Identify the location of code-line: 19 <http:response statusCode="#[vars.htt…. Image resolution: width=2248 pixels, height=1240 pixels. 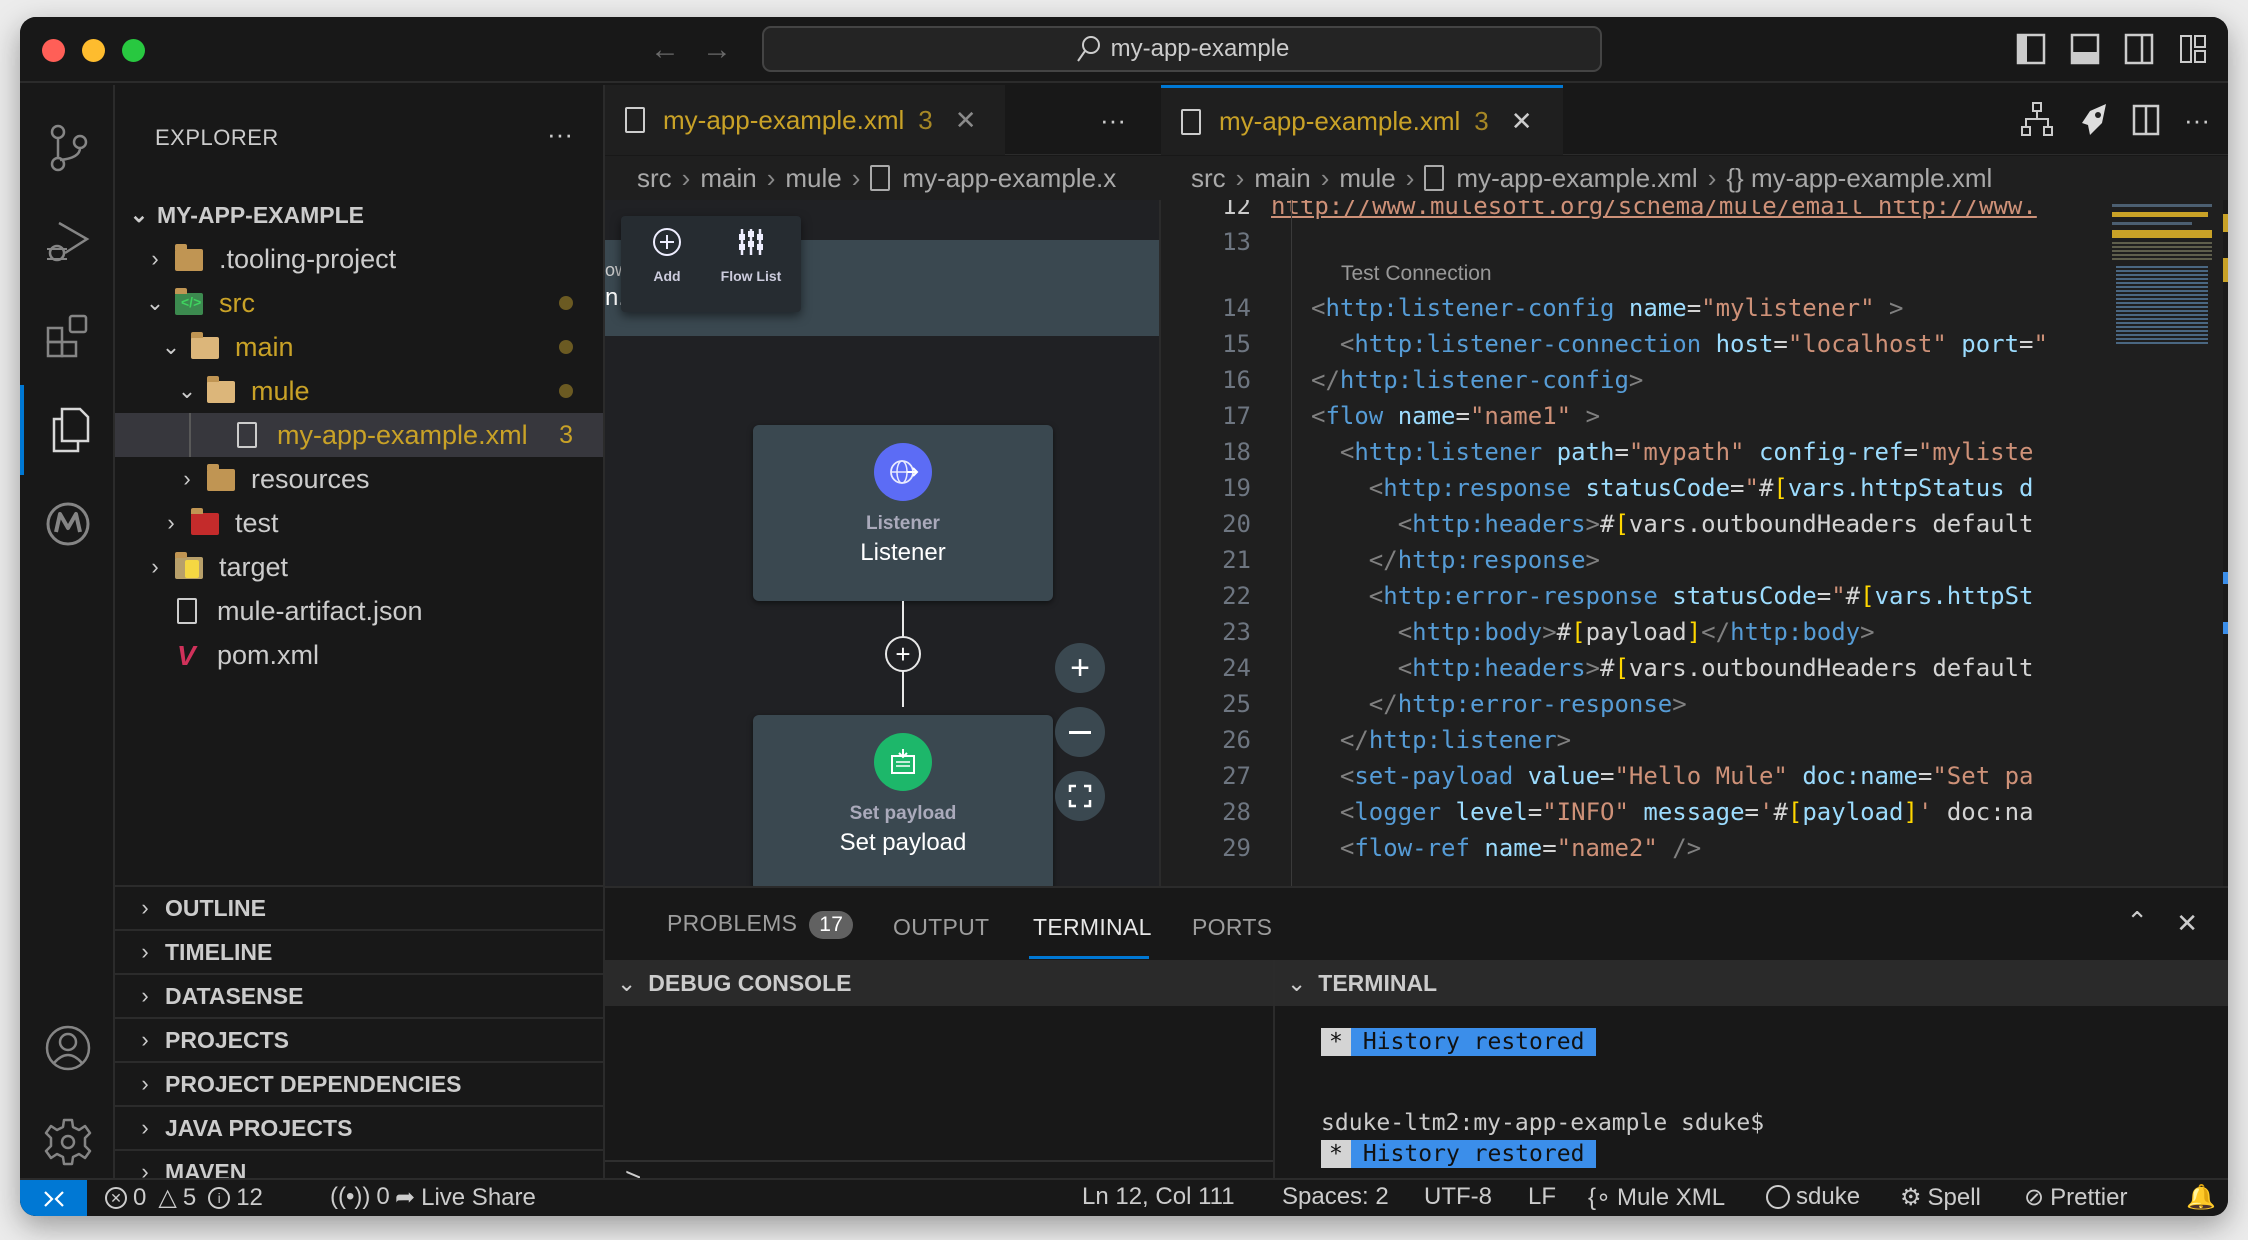
(1611, 488).